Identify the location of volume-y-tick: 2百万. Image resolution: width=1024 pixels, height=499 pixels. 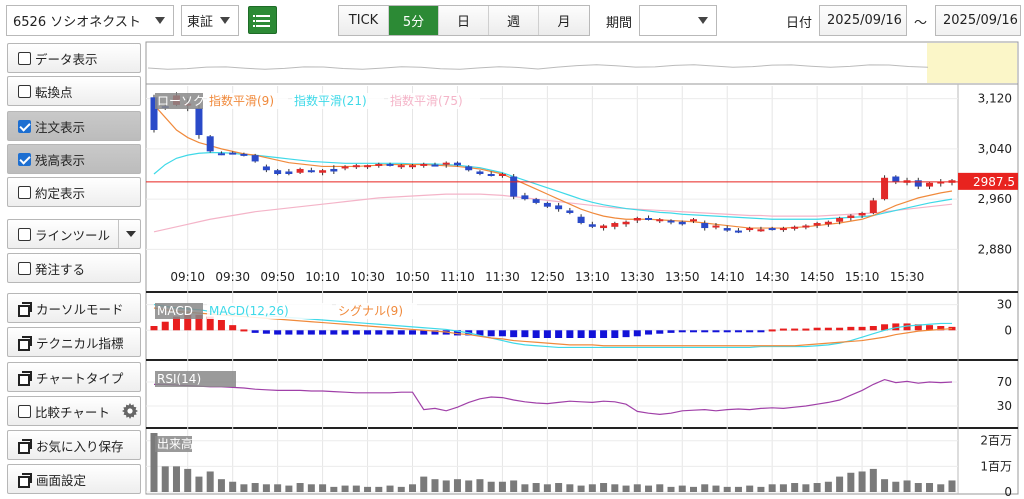
(996, 441).